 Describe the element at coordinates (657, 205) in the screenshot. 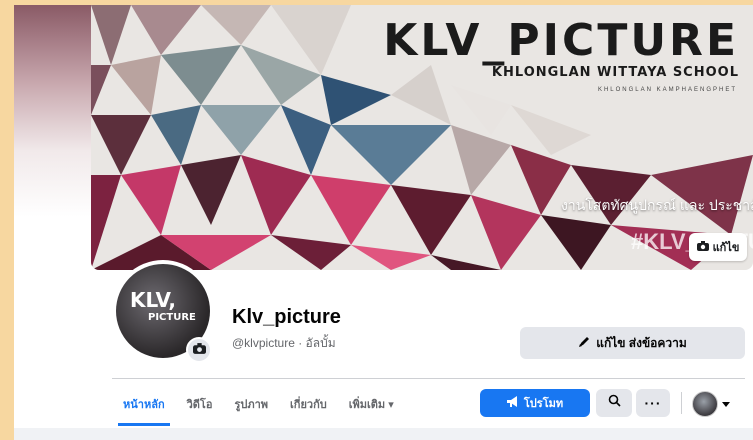

I see `cover-thai-caption: งานโสตทัศนูปกรณ์ และ ประชาสัมพัน` at that location.